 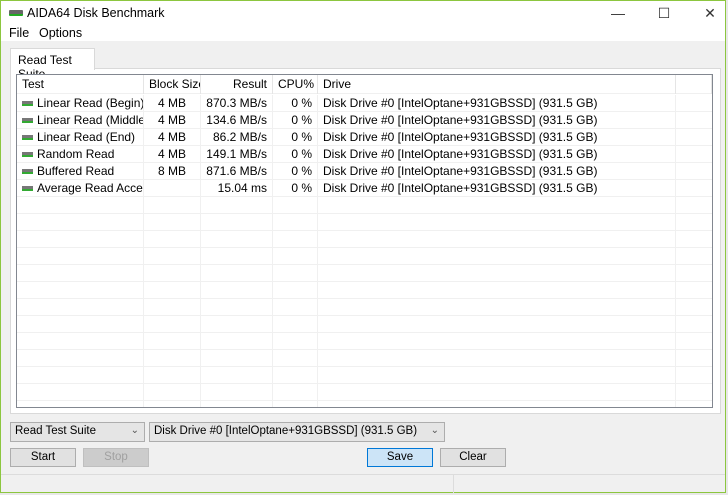 What do you see at coordinates (239, 137) in the screenshot?
I see `cell-text: 86.2 MB/s` at bounding box center [239, 137].